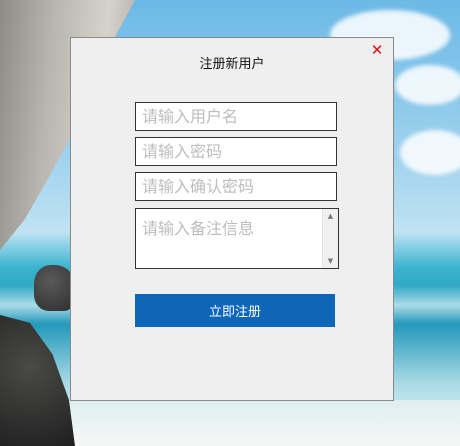 This screenshot has height=446, width=460. What do you see at coordinates (330, 216) in the screenshot?
I see `scroll-up-arrow-icon: ▲` at bounding box center [330, 216].